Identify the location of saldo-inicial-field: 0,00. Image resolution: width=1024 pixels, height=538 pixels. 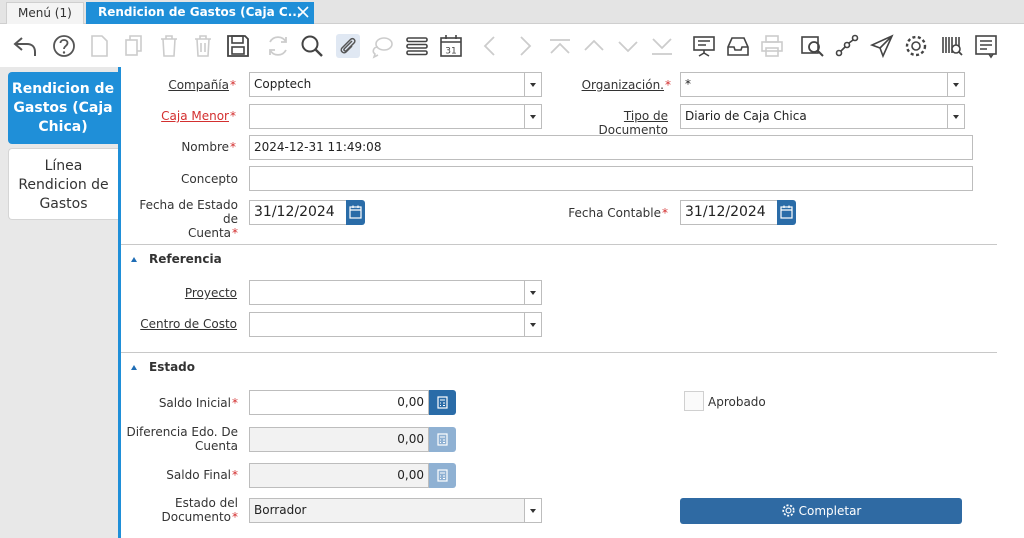
(339, 402).